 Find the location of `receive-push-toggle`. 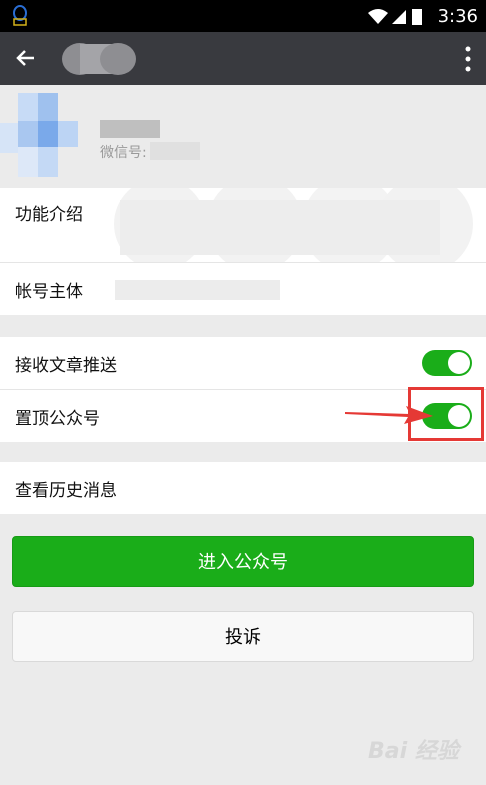

receive-push-toggle is located at coordinates (447, 363).